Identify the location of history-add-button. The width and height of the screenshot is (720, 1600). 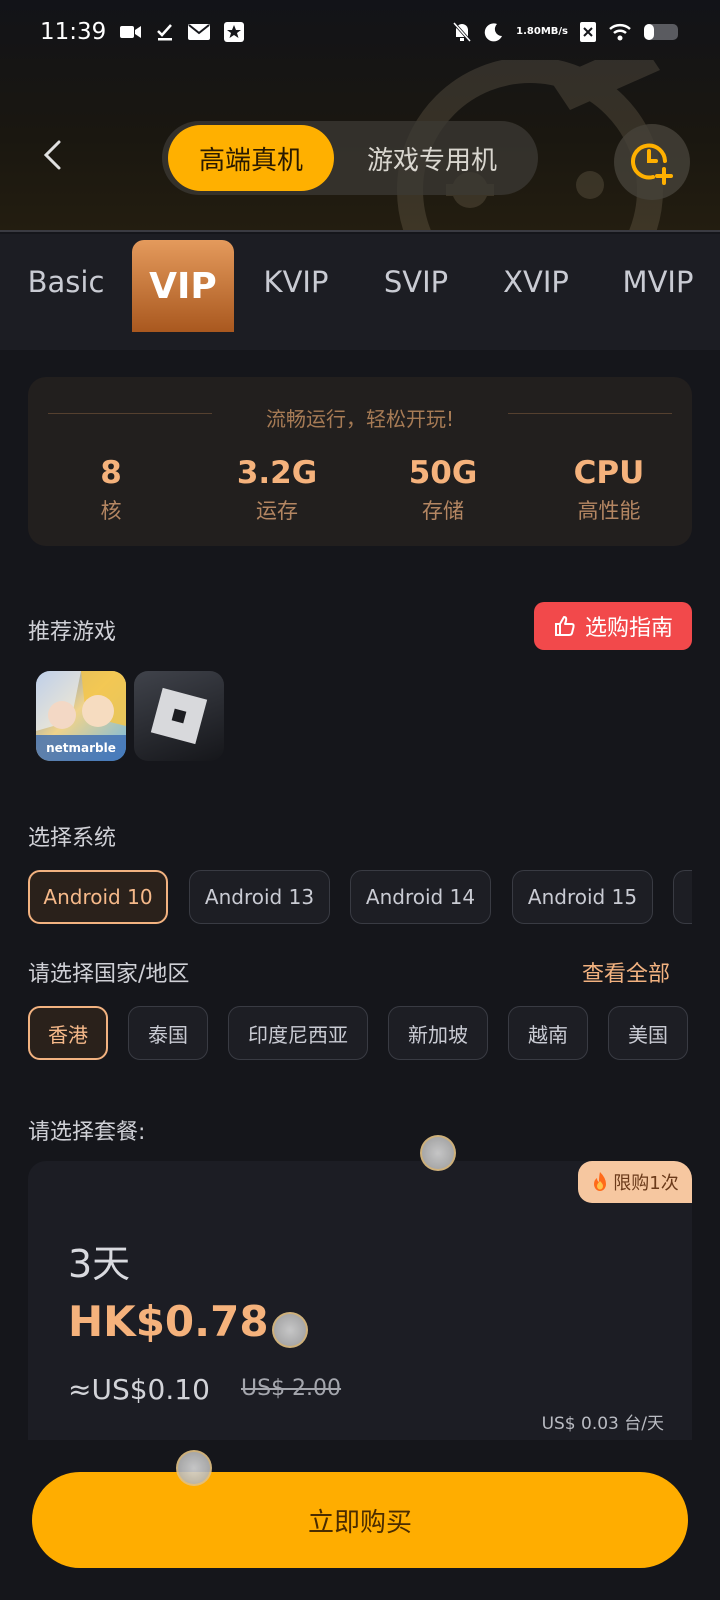
(652, 162).